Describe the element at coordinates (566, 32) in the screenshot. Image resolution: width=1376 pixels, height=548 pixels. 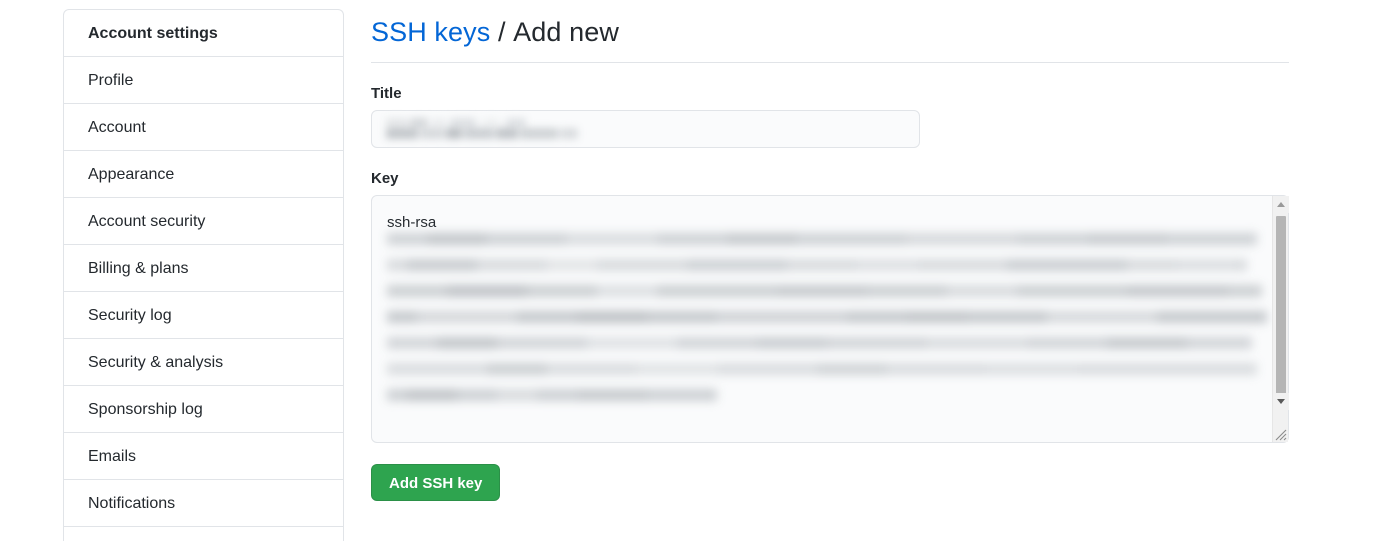
I see `breadcrumb-current-add-new: Add new` at that location.